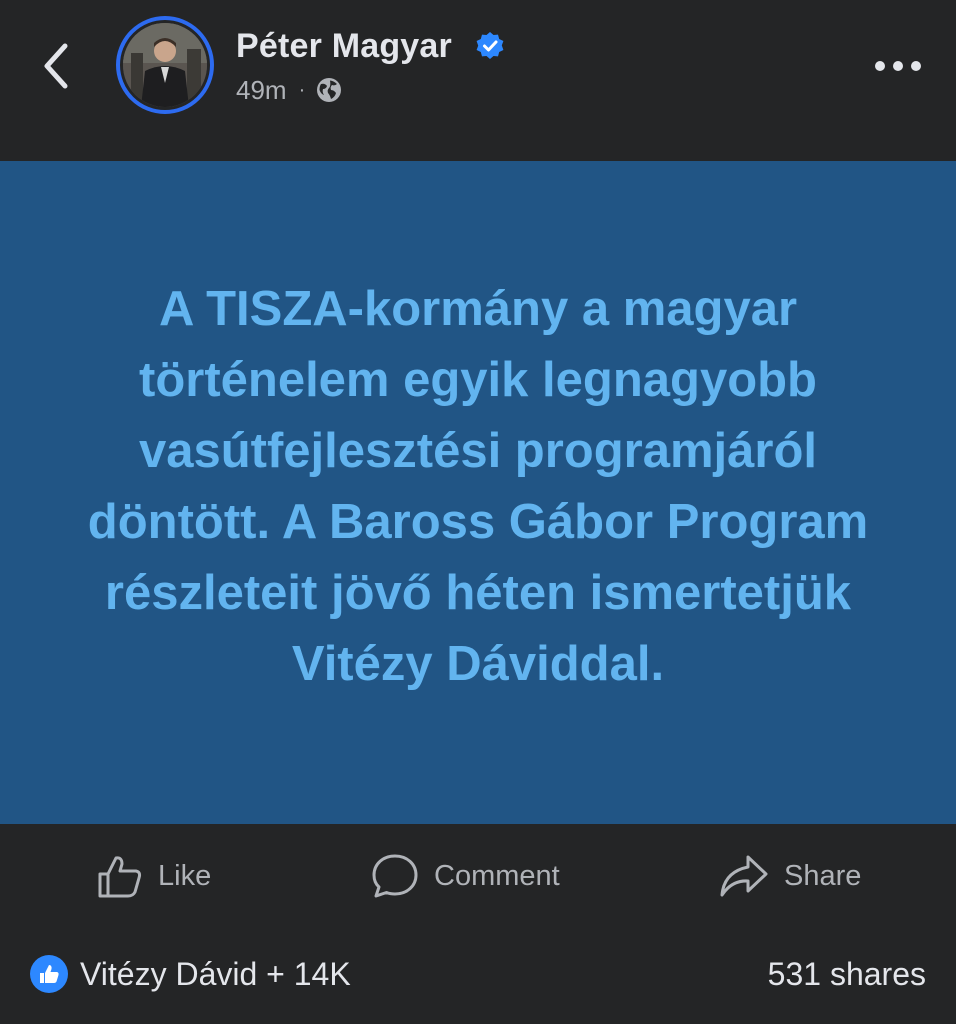 This screenshot has width=956, height=1024. I want to click on chevron-left-icon, so click(56, 66).